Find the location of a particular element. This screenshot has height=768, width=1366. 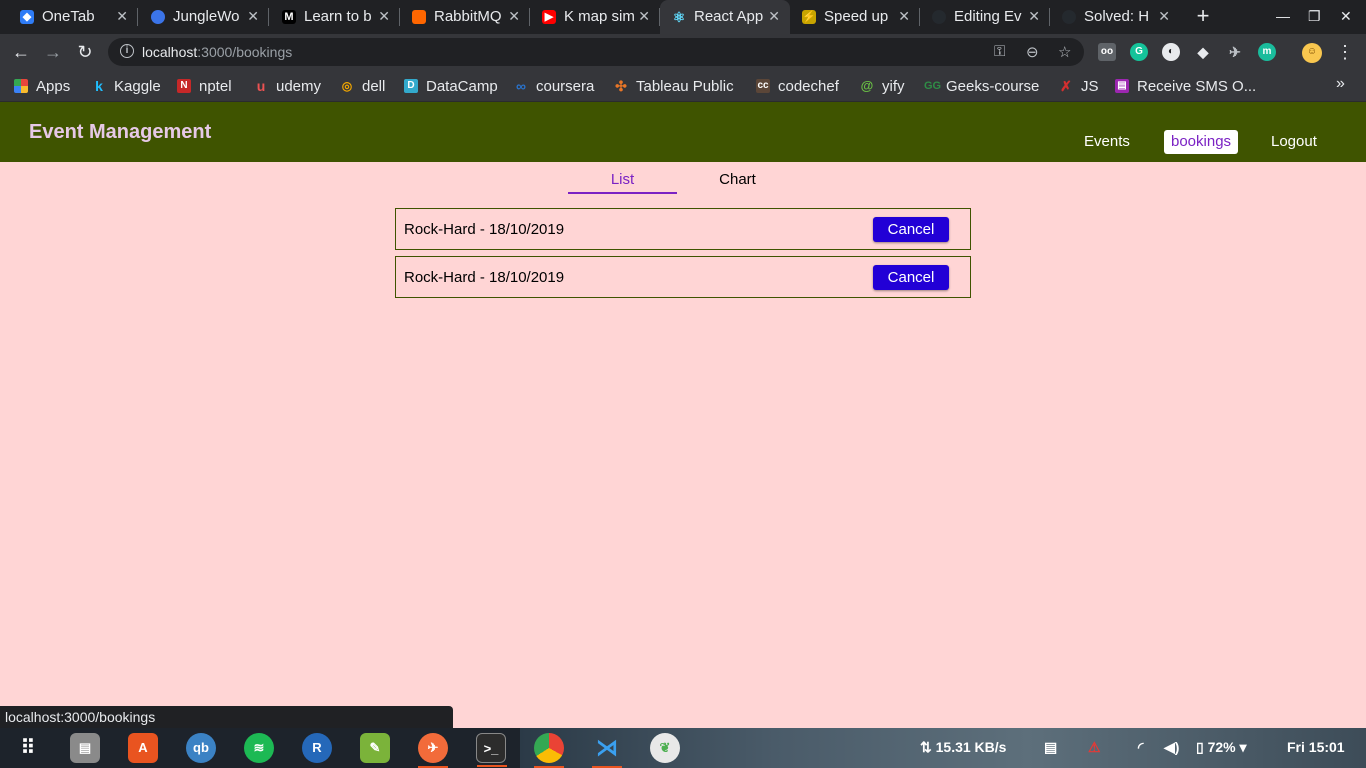

bookmark-item: k Kaggle is located at coordinates (126, 86).